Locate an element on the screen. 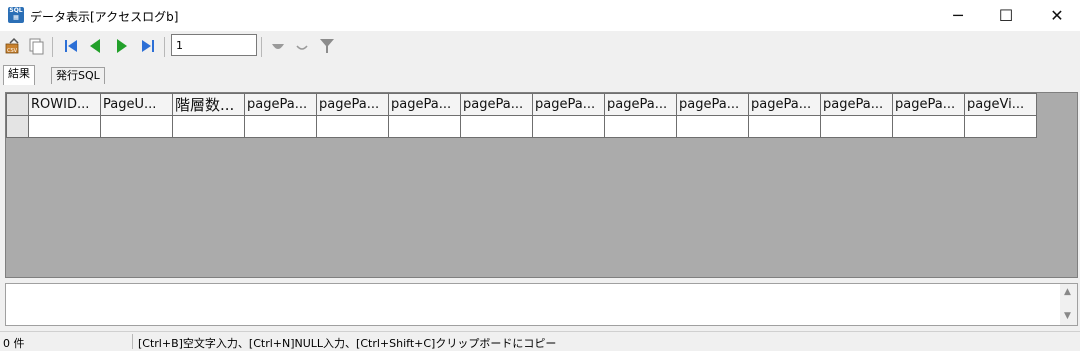 The width and height of the screenshot is (1080, 351). previous-record-icon is located at coordinates (95, 46).